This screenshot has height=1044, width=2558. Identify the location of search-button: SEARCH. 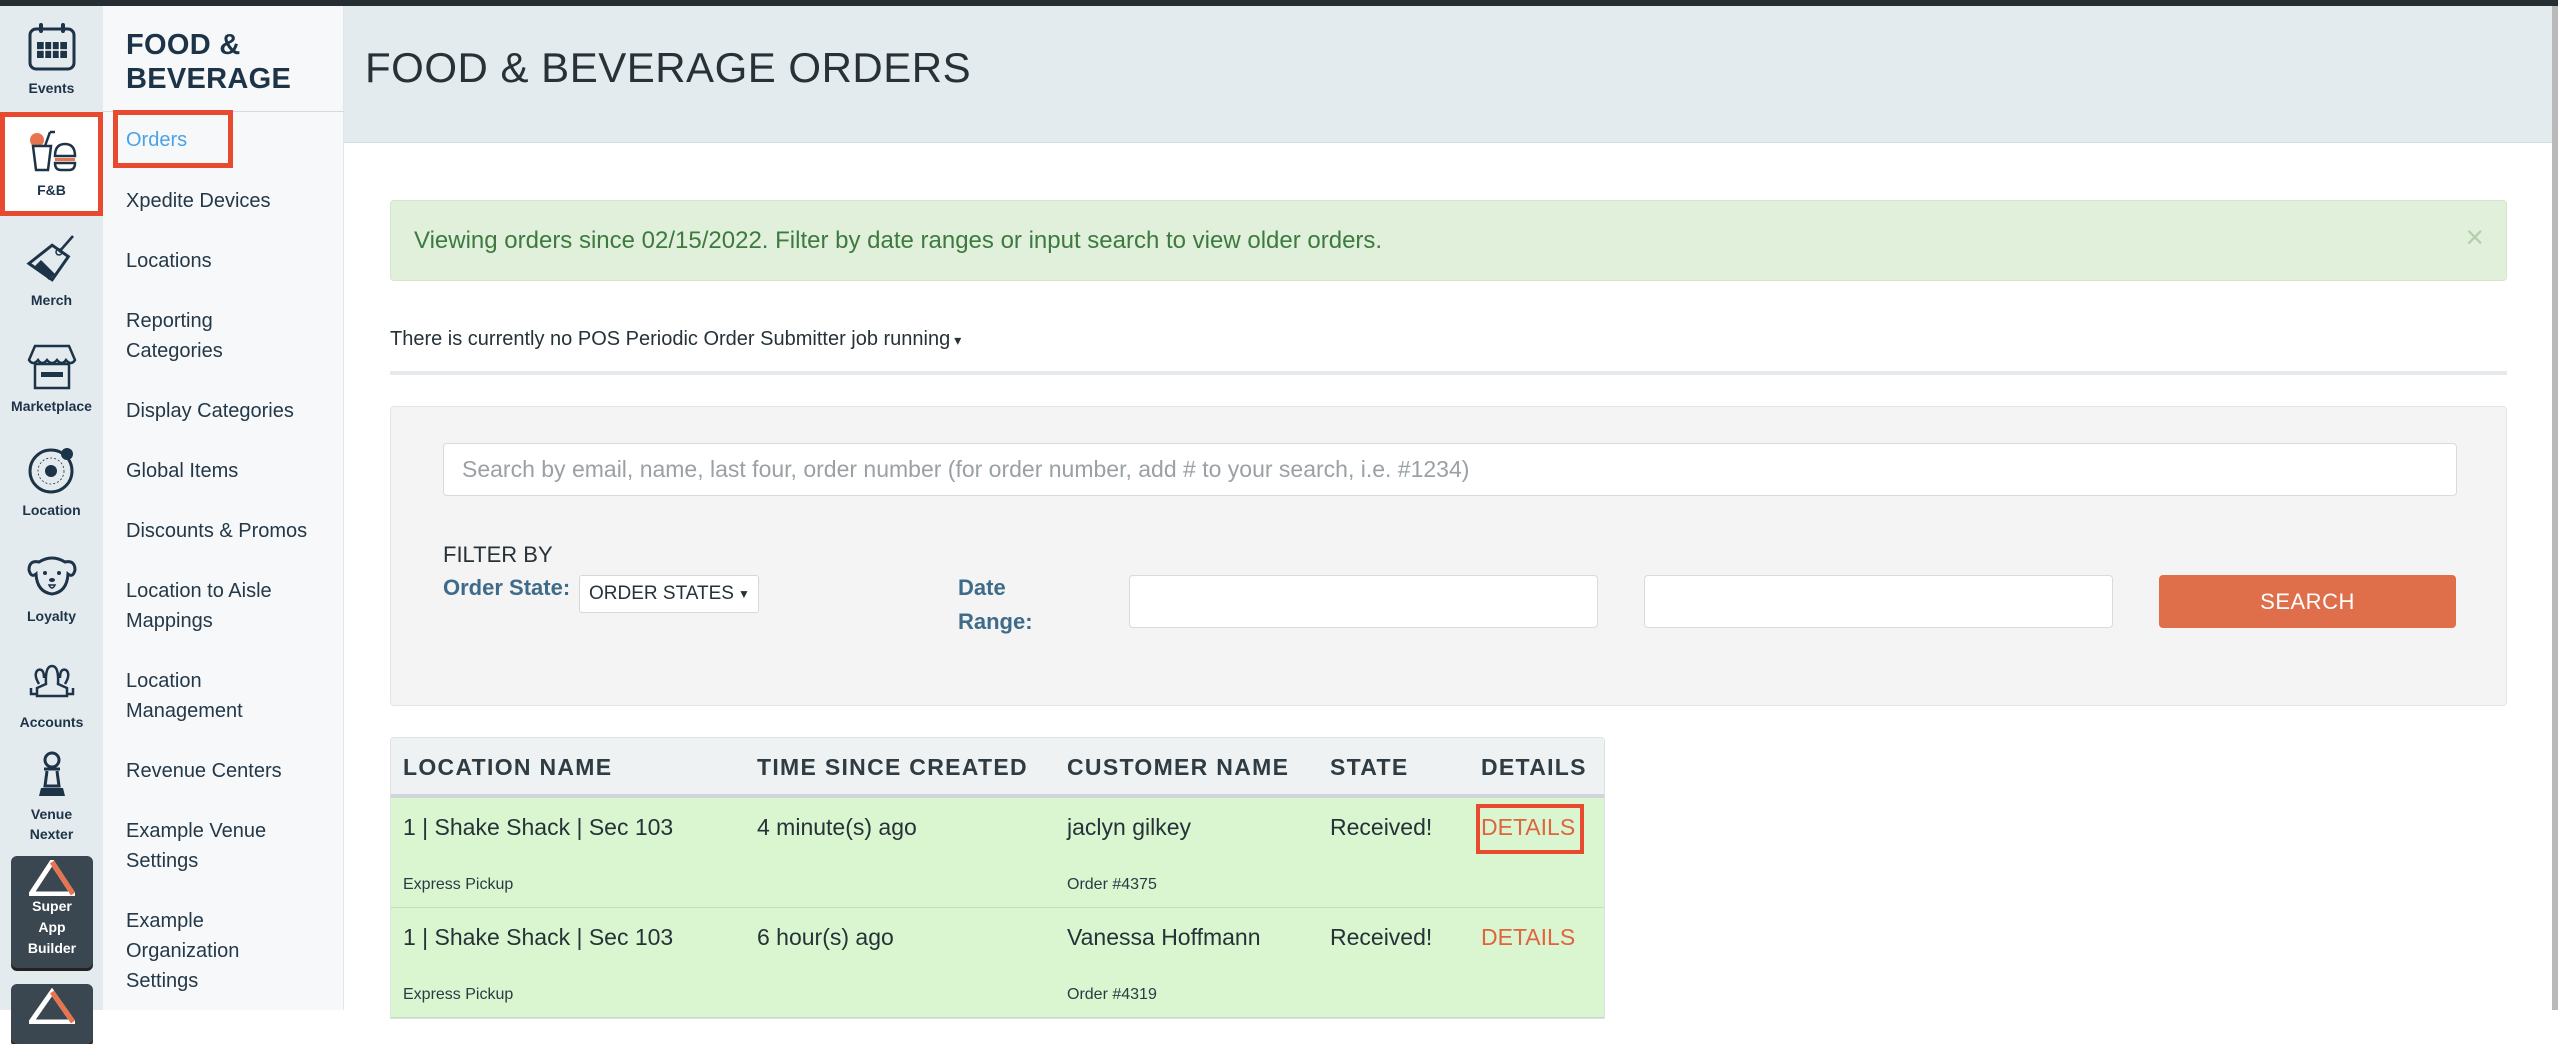
(2307, 601).